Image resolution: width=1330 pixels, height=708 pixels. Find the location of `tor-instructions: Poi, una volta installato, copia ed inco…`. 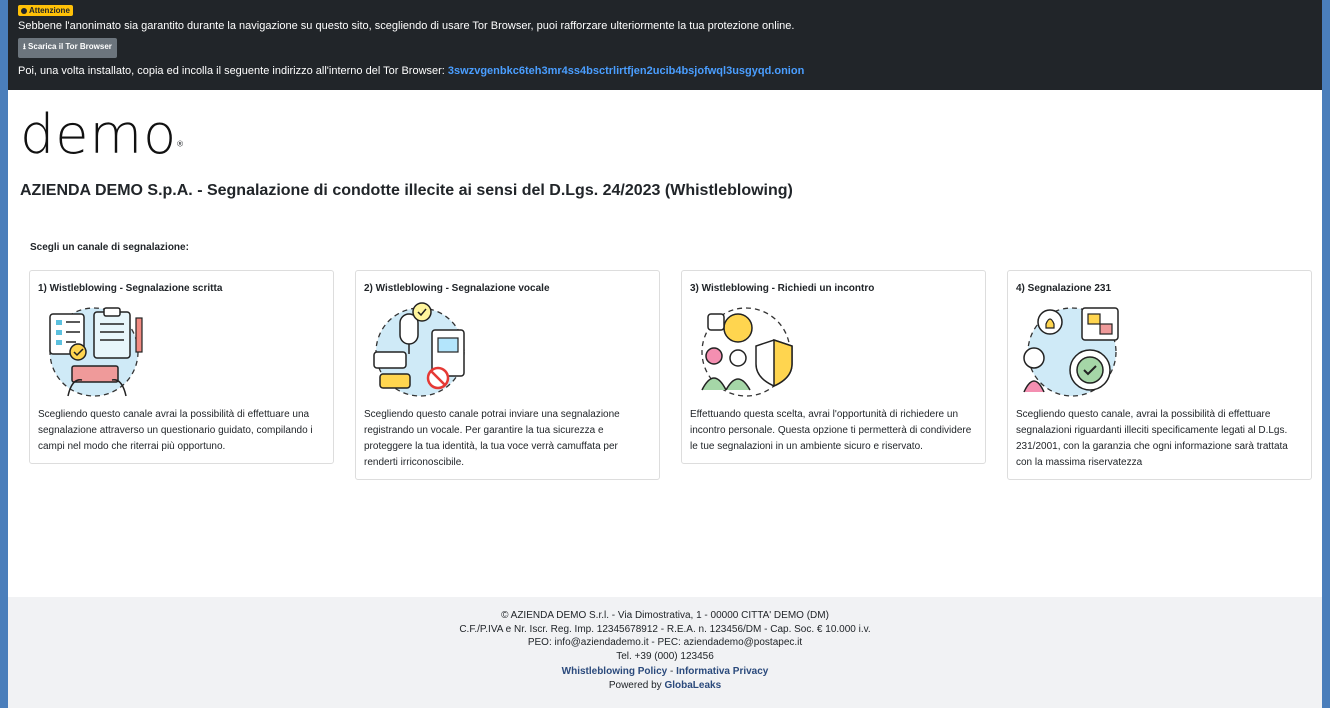

tor-instructions: Poi, una volta installato, copia ed inco… is located at coordinates (665, 71).